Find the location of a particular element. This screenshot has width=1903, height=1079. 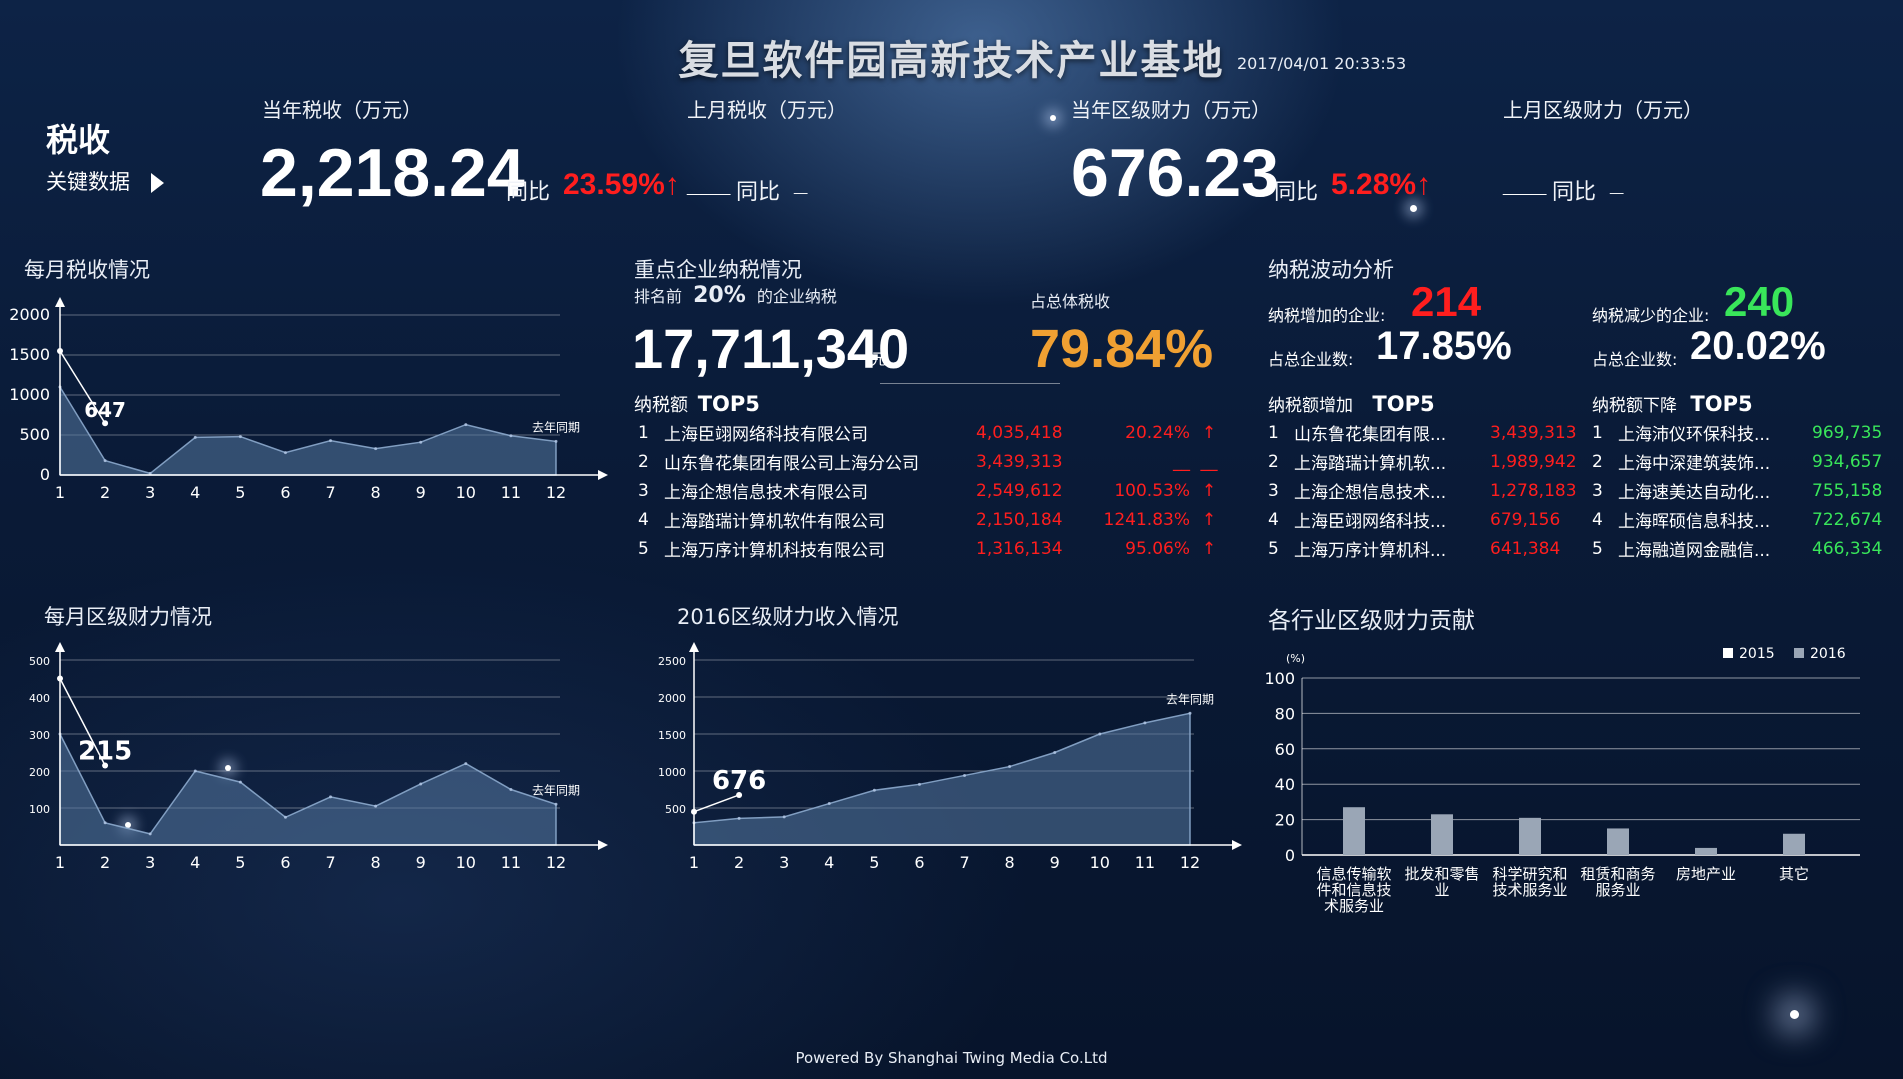

triangle-right-icon is located at coordinates (157, 183).